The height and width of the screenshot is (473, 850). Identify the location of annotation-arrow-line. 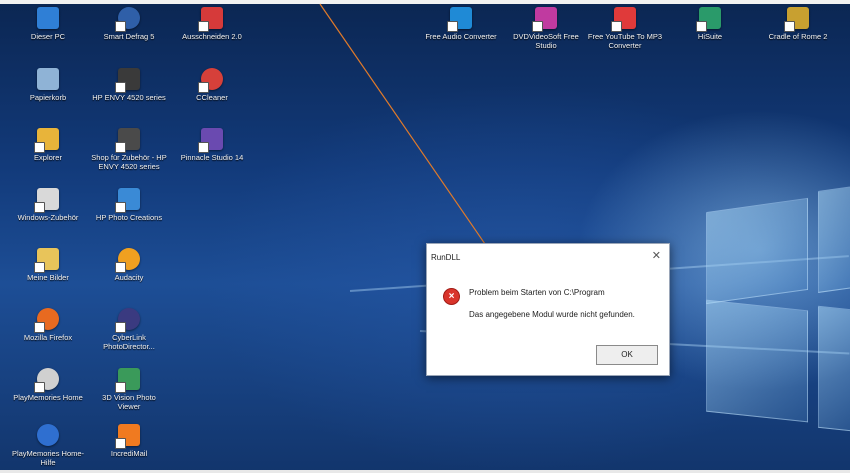
(408, 132).